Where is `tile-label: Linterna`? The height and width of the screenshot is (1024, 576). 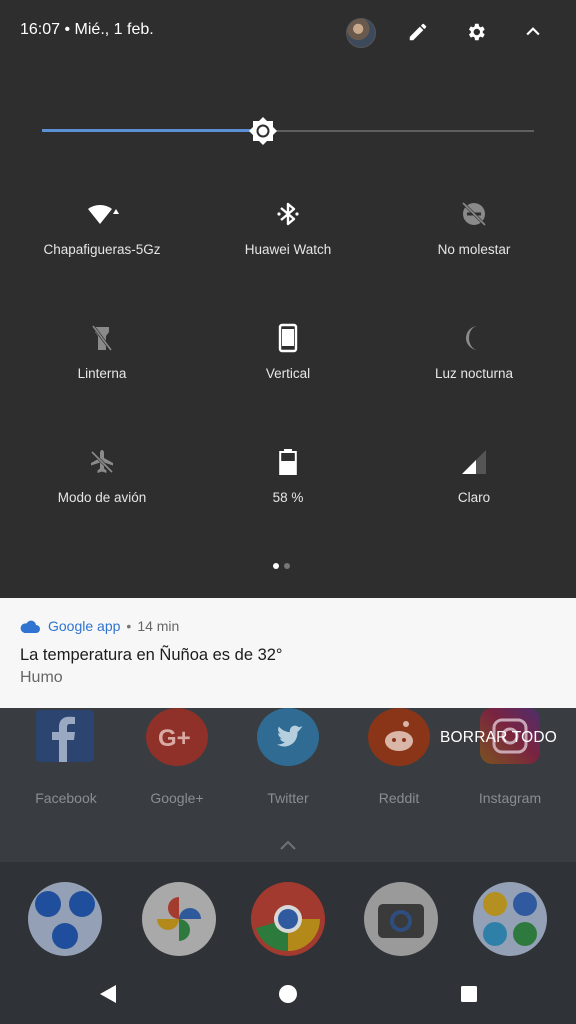 tile-label: Linterna is located at coordinates (102, 373).